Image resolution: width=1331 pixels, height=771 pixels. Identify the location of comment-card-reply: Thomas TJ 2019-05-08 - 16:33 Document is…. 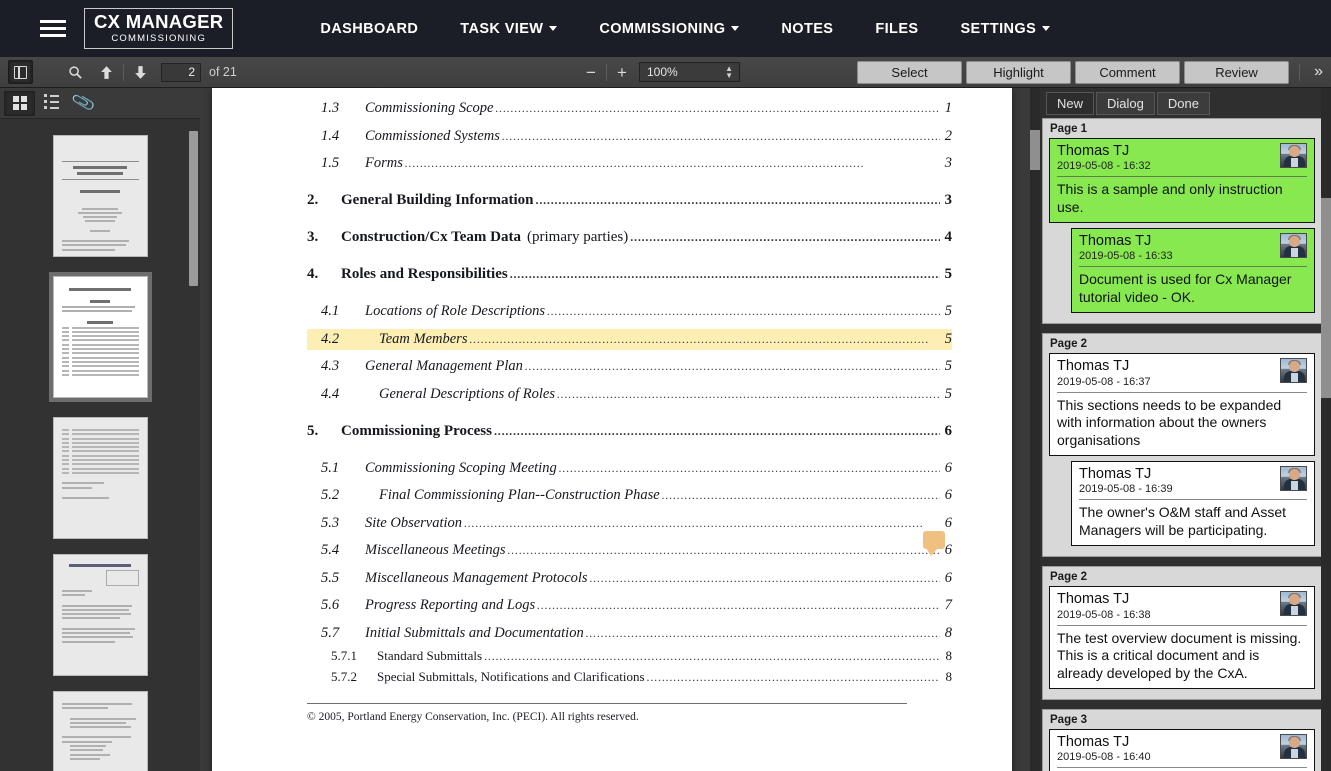
(1193, 271).